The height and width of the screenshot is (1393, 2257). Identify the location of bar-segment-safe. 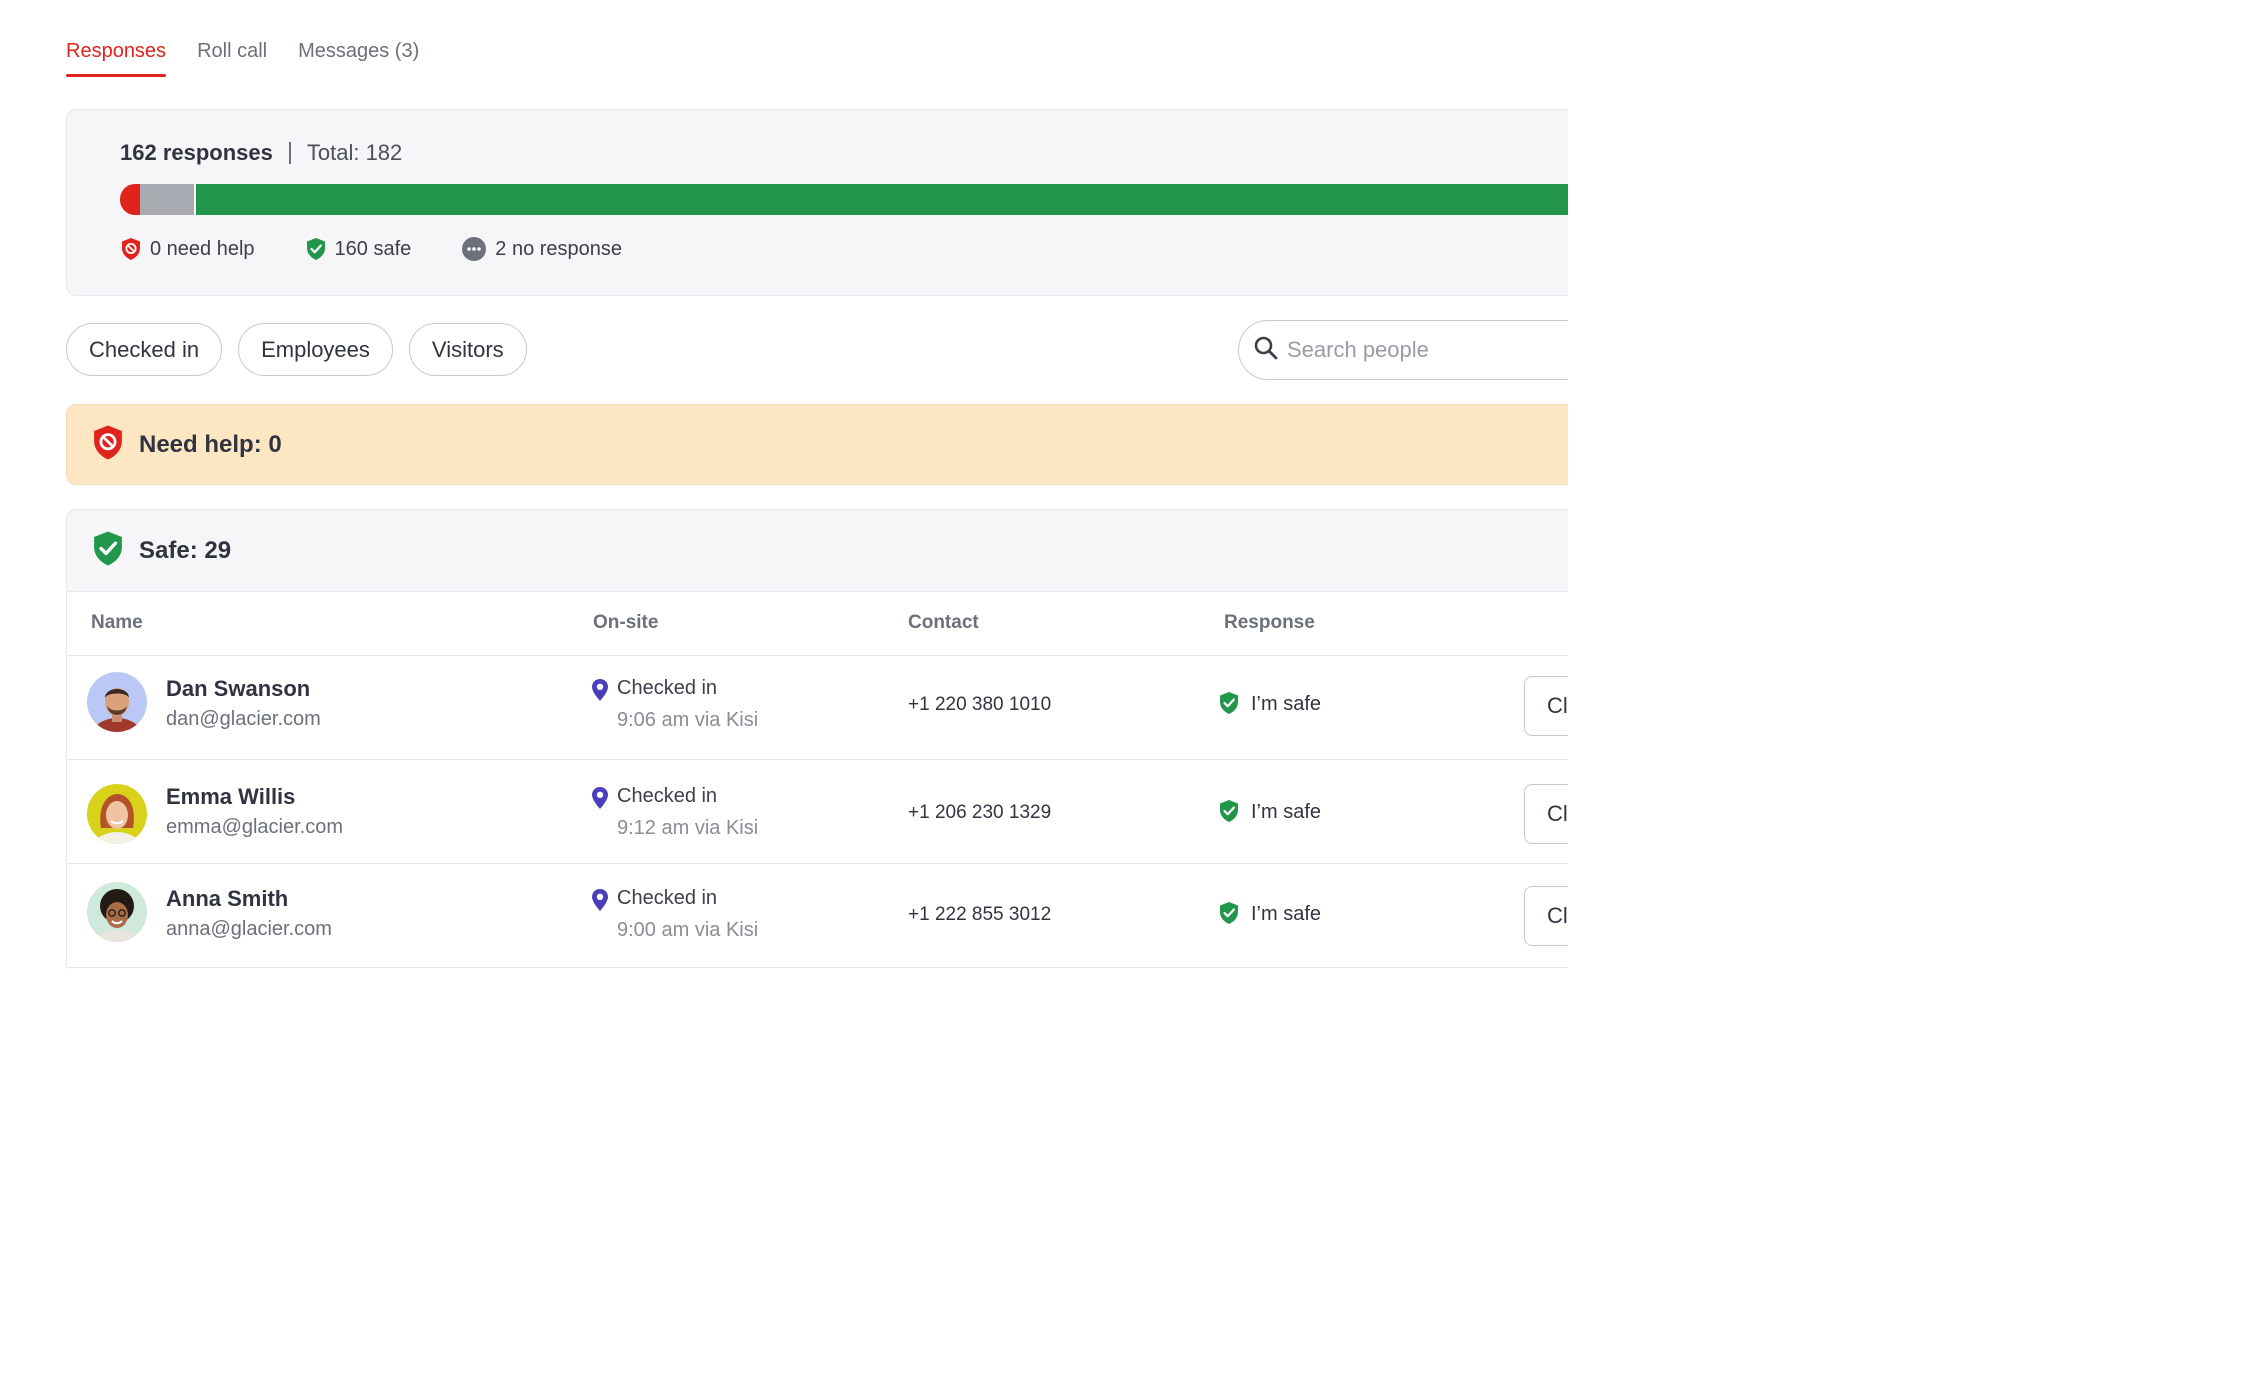
(882, 199).